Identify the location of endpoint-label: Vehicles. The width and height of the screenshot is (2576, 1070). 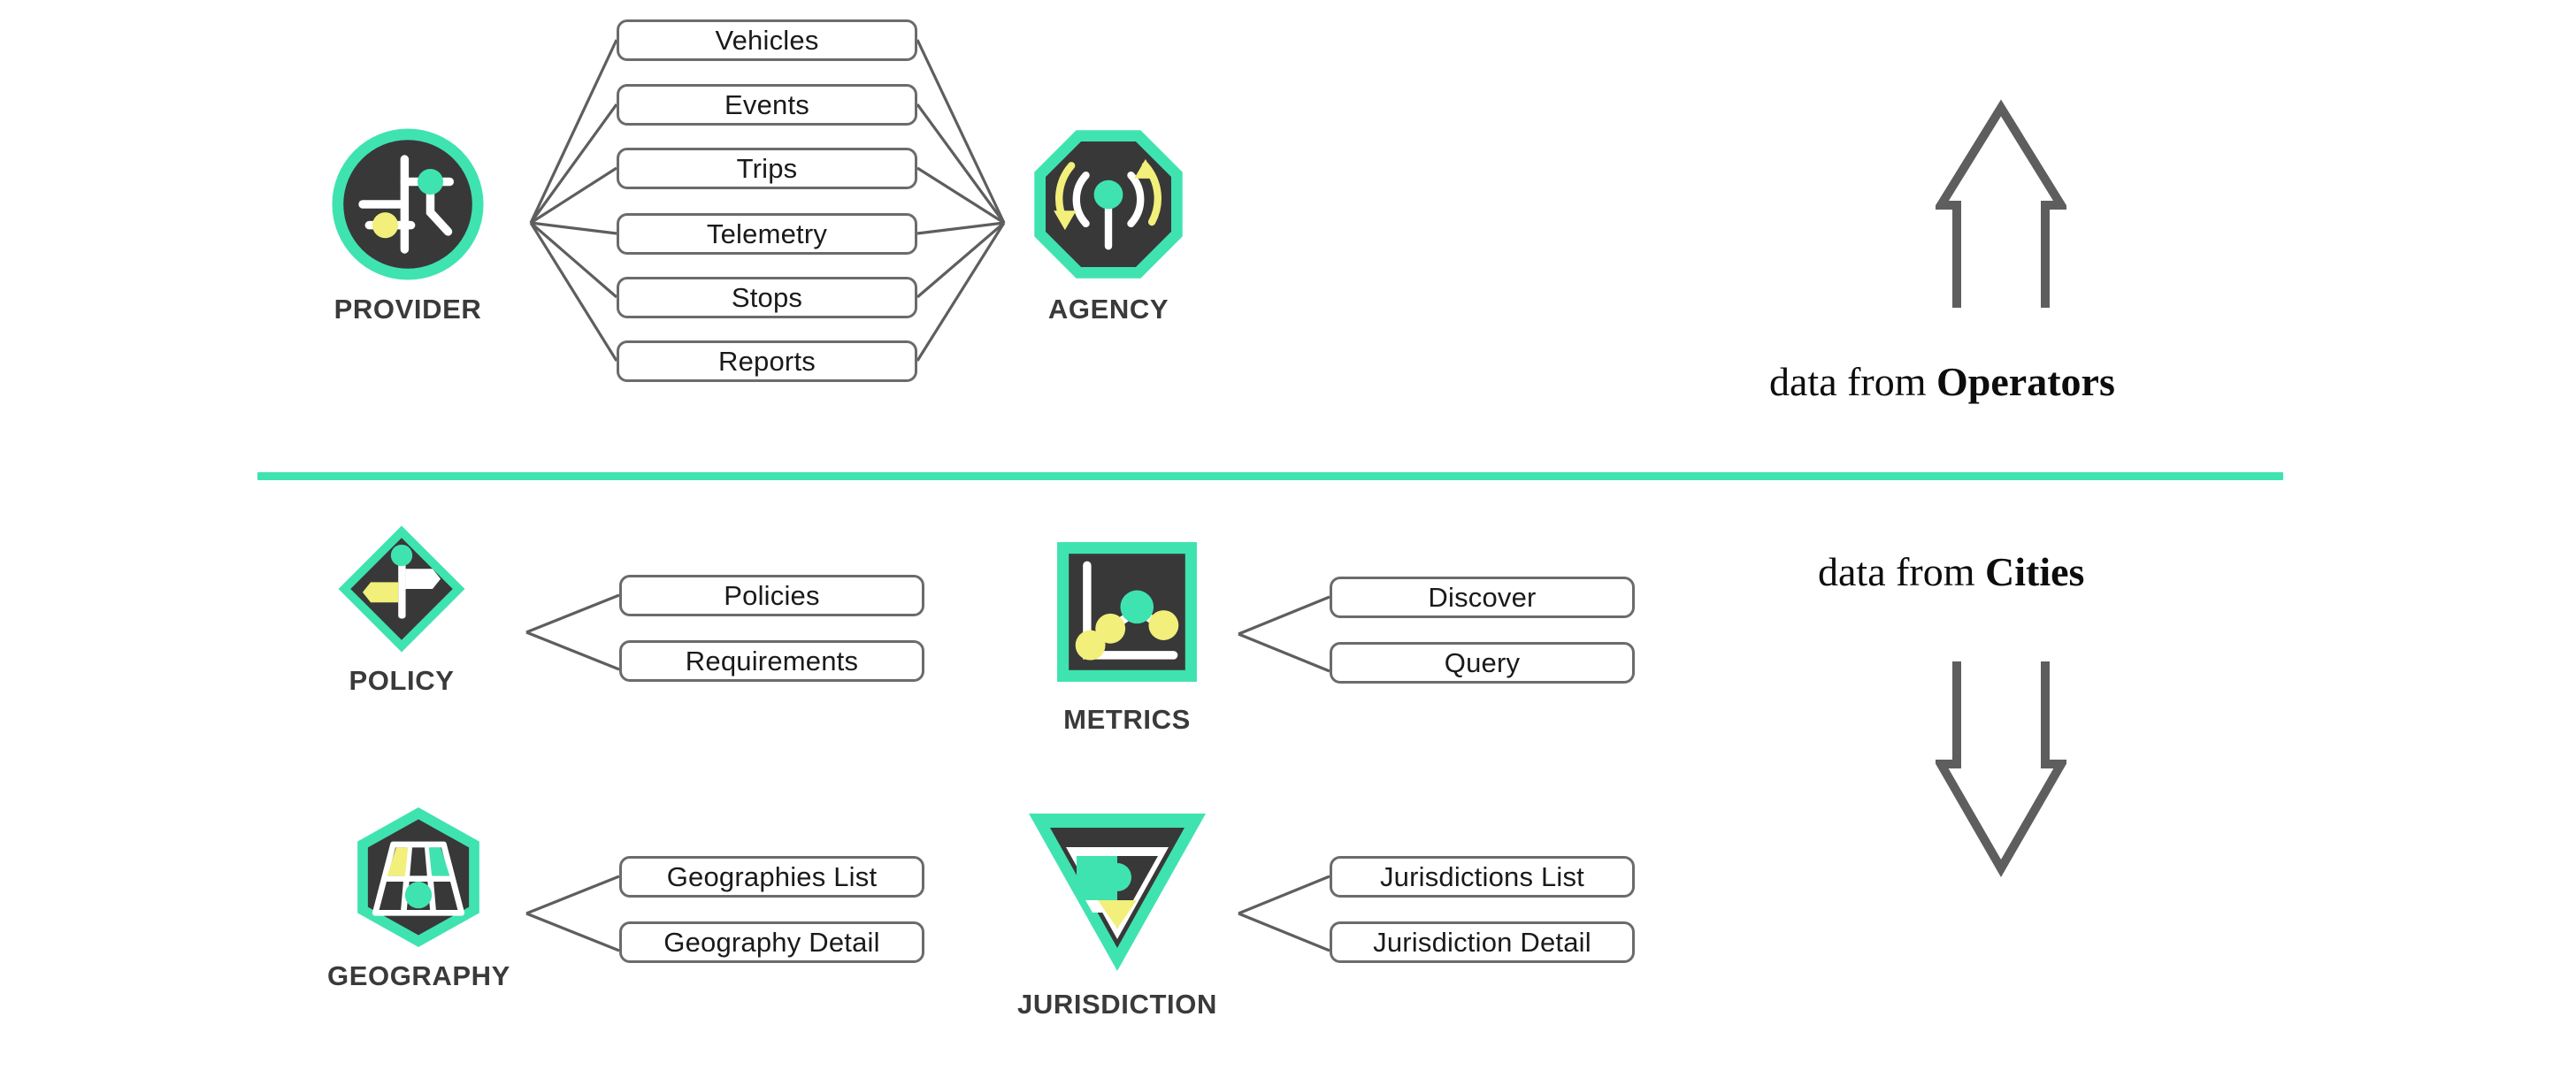
(767, 40).